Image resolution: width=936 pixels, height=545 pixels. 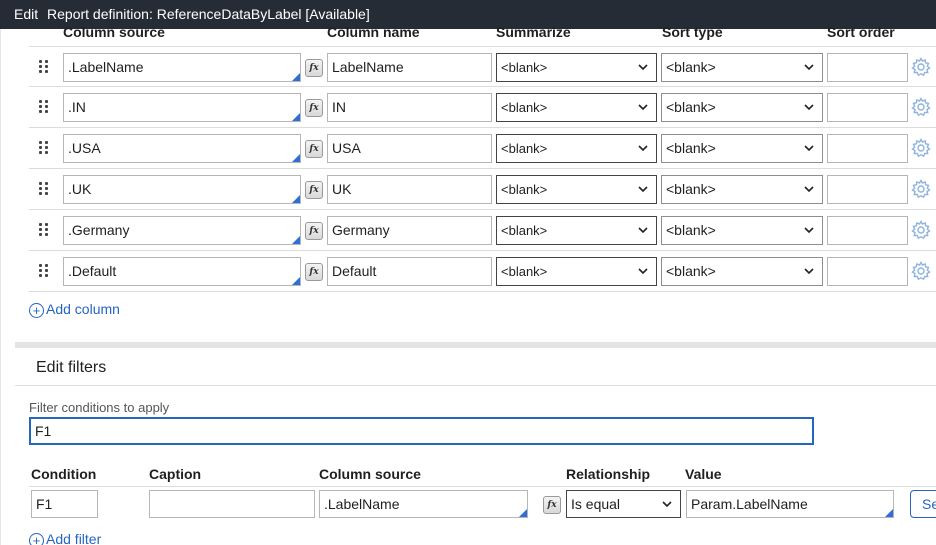 I want to click on table-row: .UK fx UK <blank> <blank>, so click(x=482, y=189).